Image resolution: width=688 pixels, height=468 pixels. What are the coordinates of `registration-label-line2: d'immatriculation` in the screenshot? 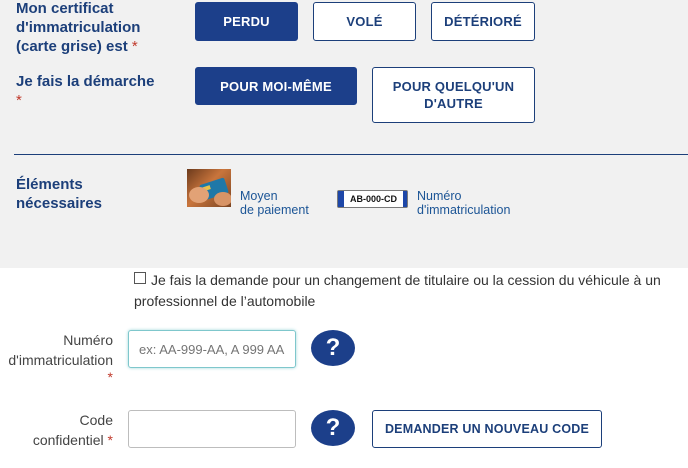 It's located at (60, 360).